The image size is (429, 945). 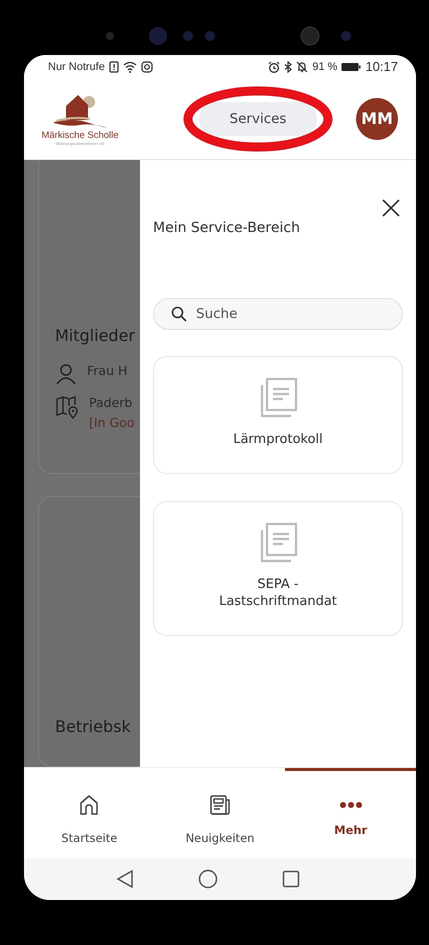 What do you see at coordinates (66, 374) in the screenshot?
I see `person-icon` at bounding box center [66, 374].